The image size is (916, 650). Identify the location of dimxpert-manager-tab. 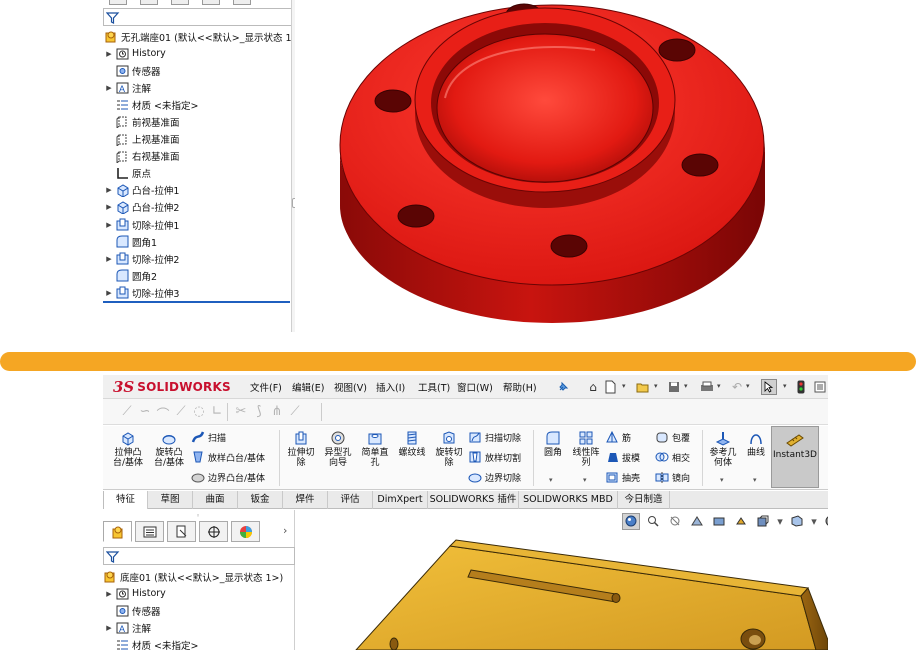
(213, 531).